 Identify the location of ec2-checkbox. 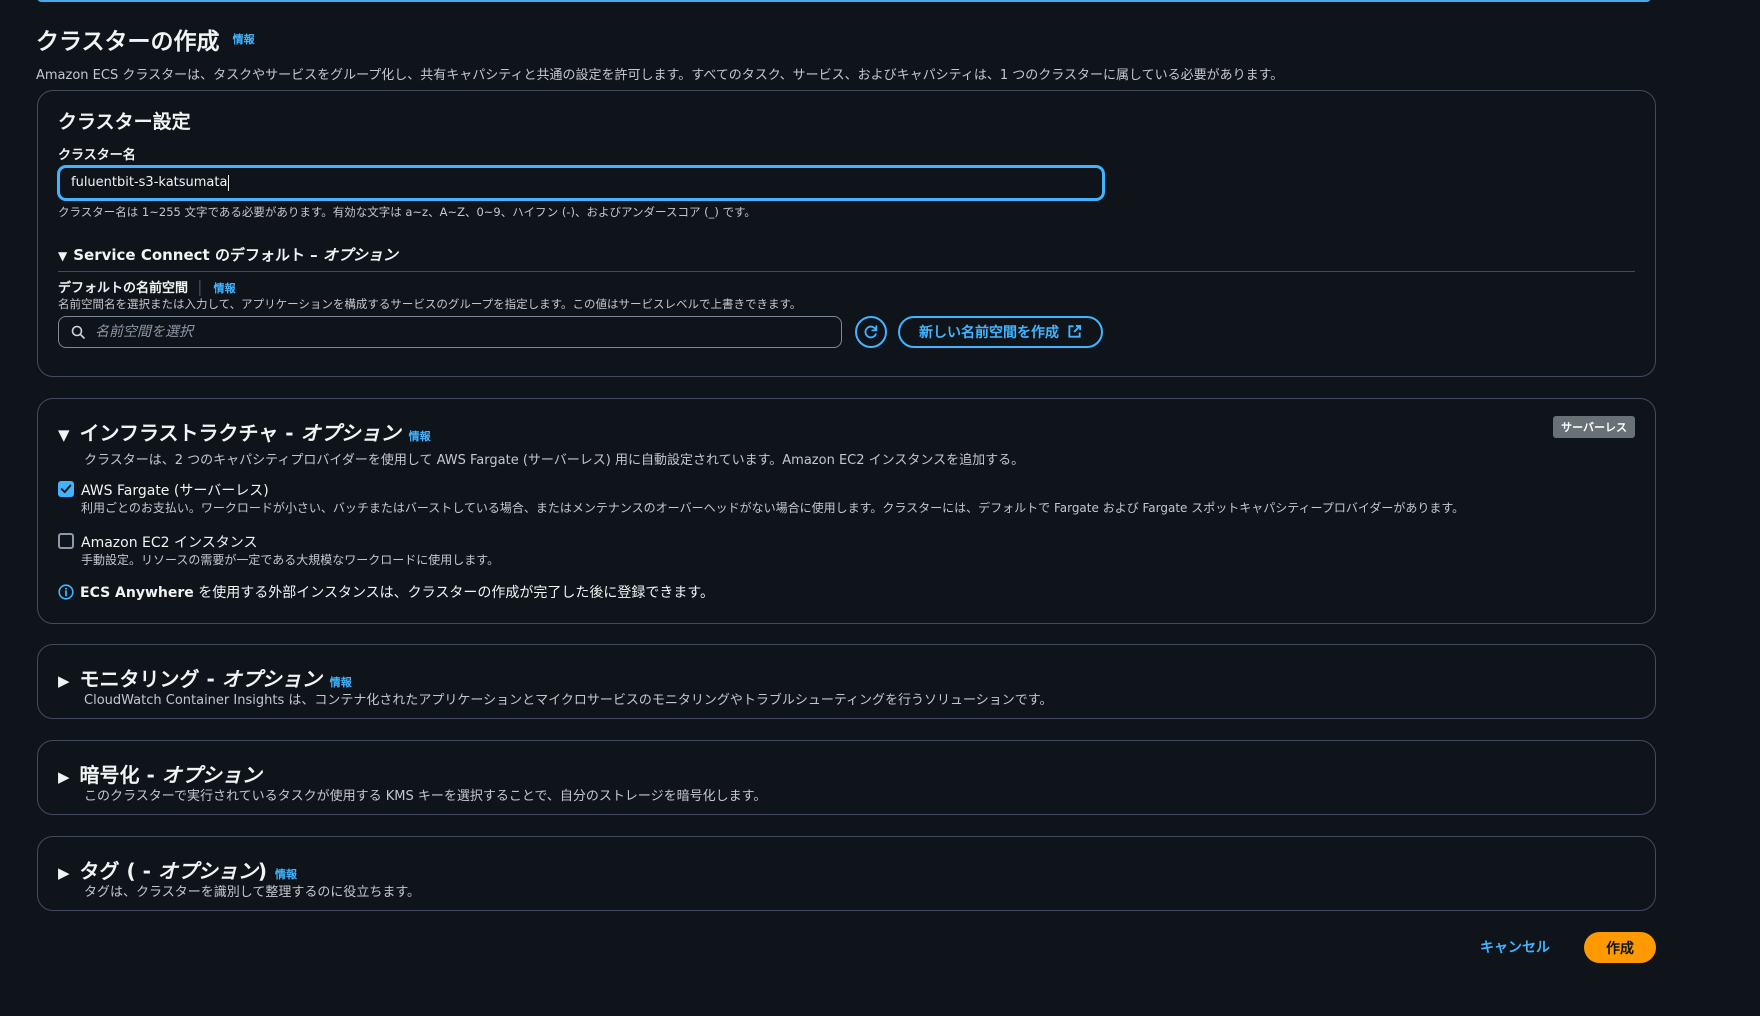
(66, 541).